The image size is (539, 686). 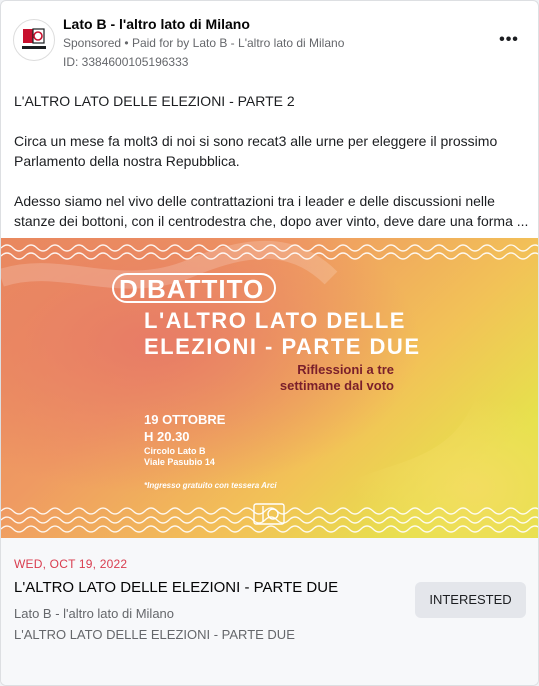 What do you see at coordinates (275, 320) in the screenshot?
I see `banner-headline-line-1: L'ALTRO LATO DELLE` at bounding box center [275, 320].